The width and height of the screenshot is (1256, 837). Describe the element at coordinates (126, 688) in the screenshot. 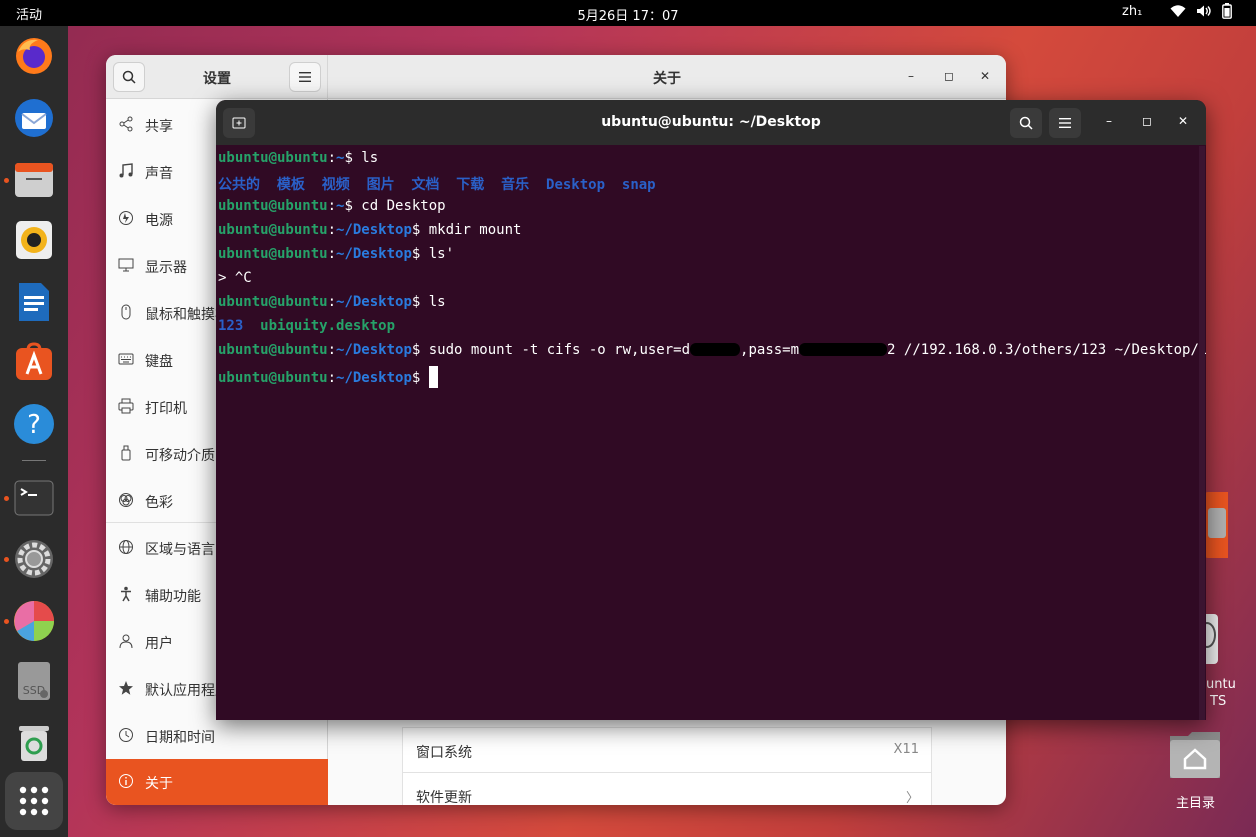

I see `star-icon` at that location.